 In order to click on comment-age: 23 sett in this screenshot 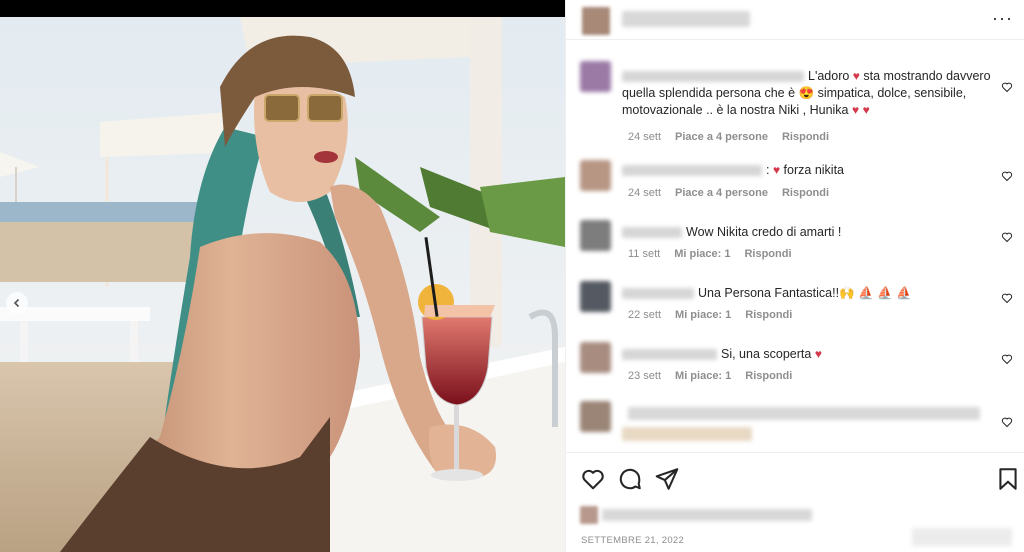, I will do `click(645, 376)`.